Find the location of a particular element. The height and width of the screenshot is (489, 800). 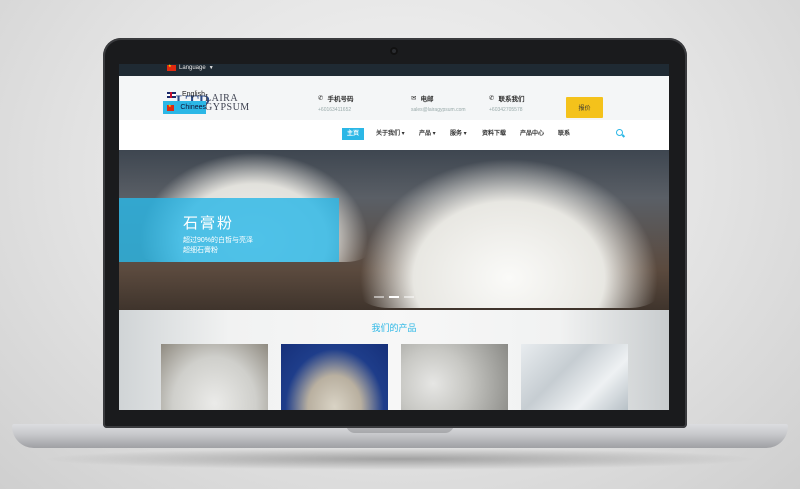

contact-email: ✉ 电邮 sales@lairagypsum.com is located at coordinates (438, 103).